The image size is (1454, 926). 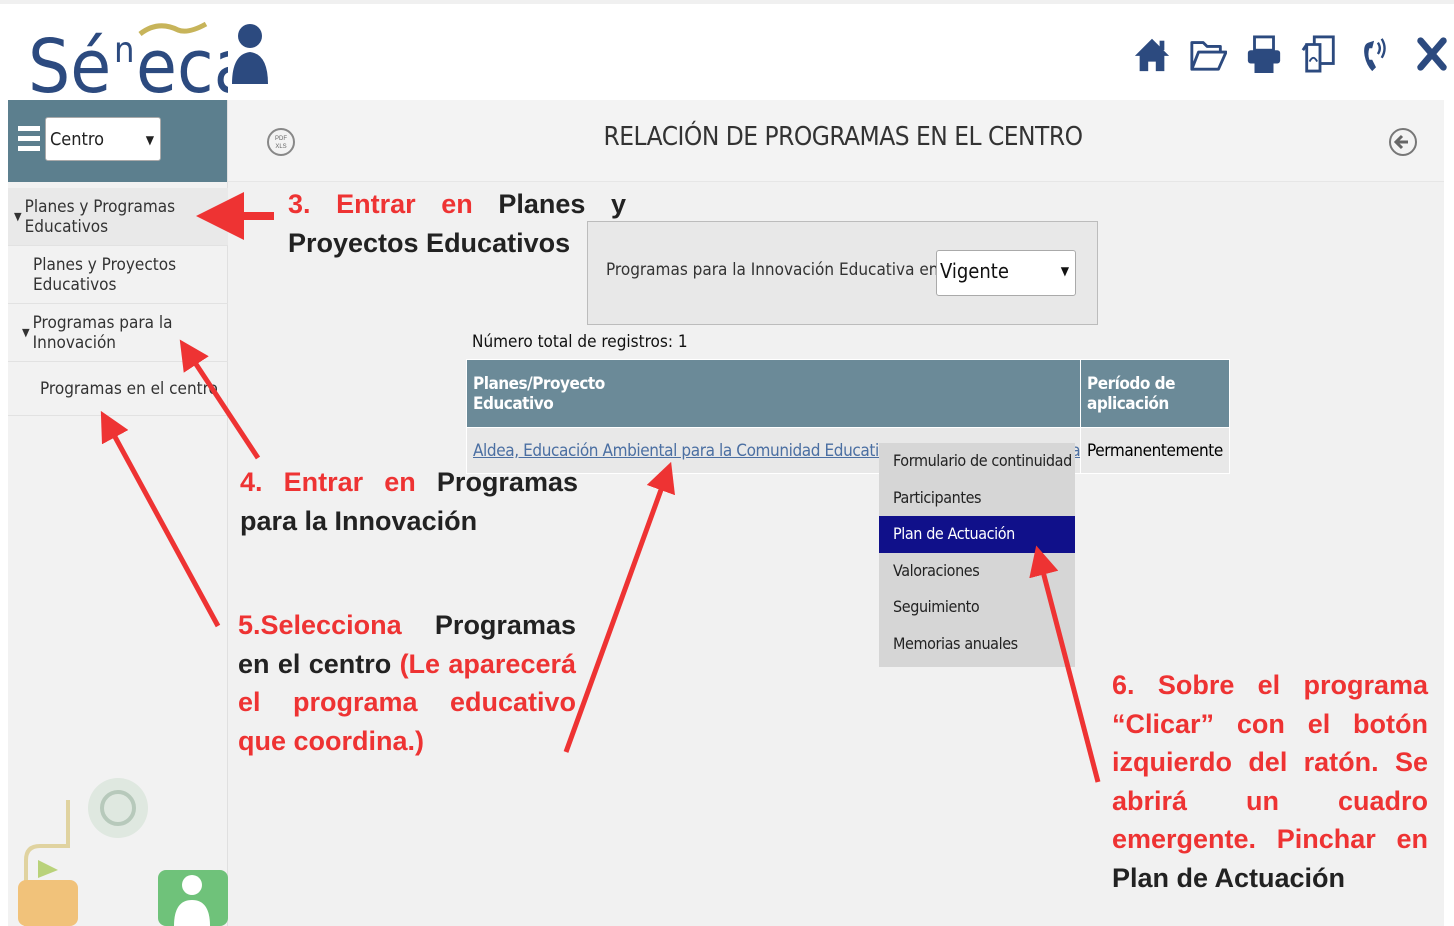 What do you see at coordinates (1131, 393) in the screenshot?
I see `column-header-label: Período de aplicación` at bounding box center [1131, 393].